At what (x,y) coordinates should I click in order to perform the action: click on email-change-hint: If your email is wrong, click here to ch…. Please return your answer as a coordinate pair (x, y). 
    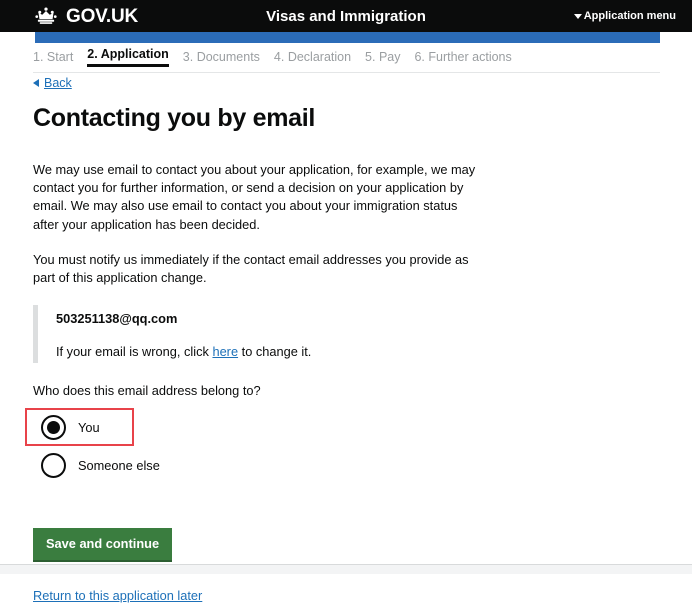
    Looking at the image, I should click on (359, 351).